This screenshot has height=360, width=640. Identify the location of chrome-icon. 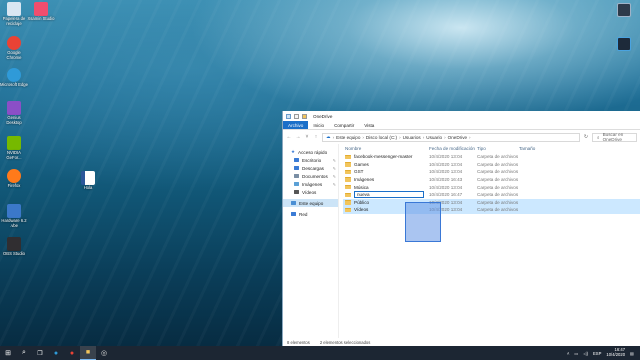
(14, 43).